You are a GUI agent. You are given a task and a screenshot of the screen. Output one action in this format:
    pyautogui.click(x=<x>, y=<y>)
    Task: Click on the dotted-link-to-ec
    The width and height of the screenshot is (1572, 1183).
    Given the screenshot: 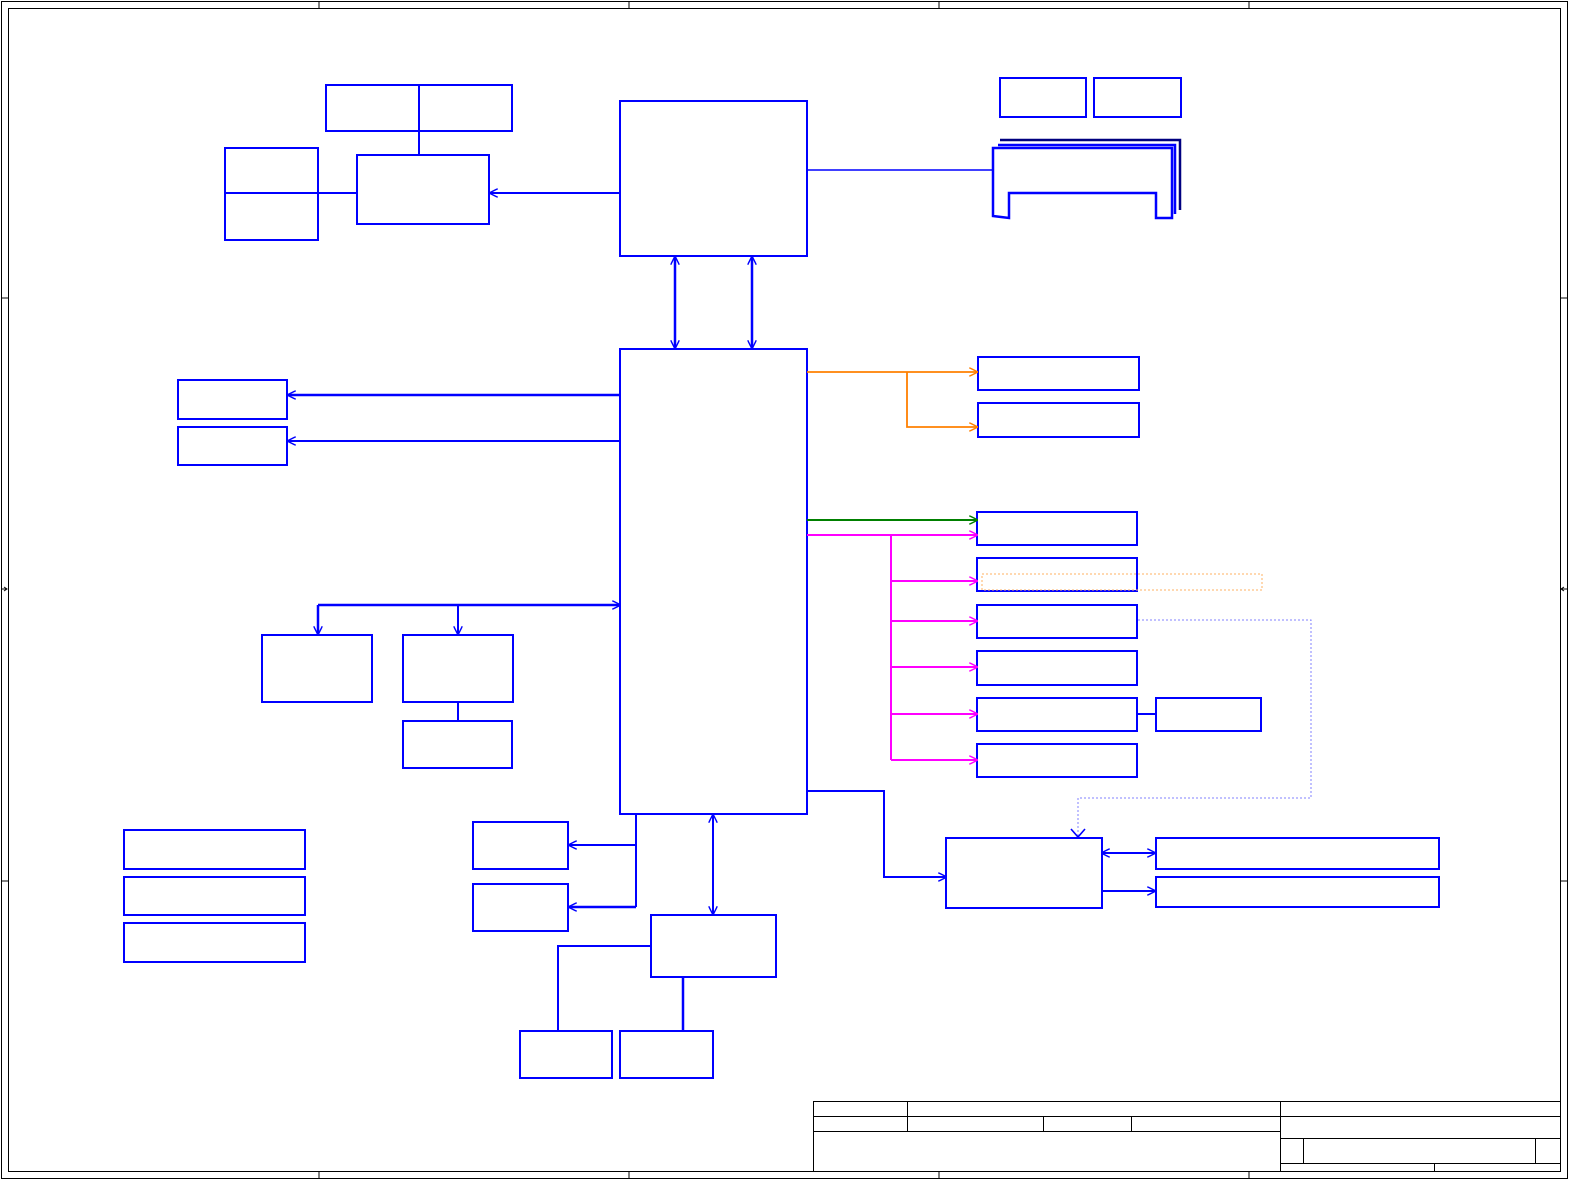 What is the action you would take?
    pyautogui.click(x=1194, y=727)
    